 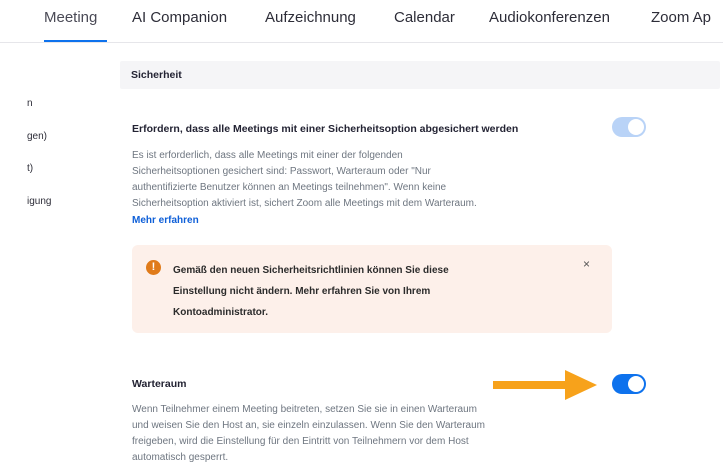 I want to click on tab-meeting: Meeting, so click(x=70, y=17).